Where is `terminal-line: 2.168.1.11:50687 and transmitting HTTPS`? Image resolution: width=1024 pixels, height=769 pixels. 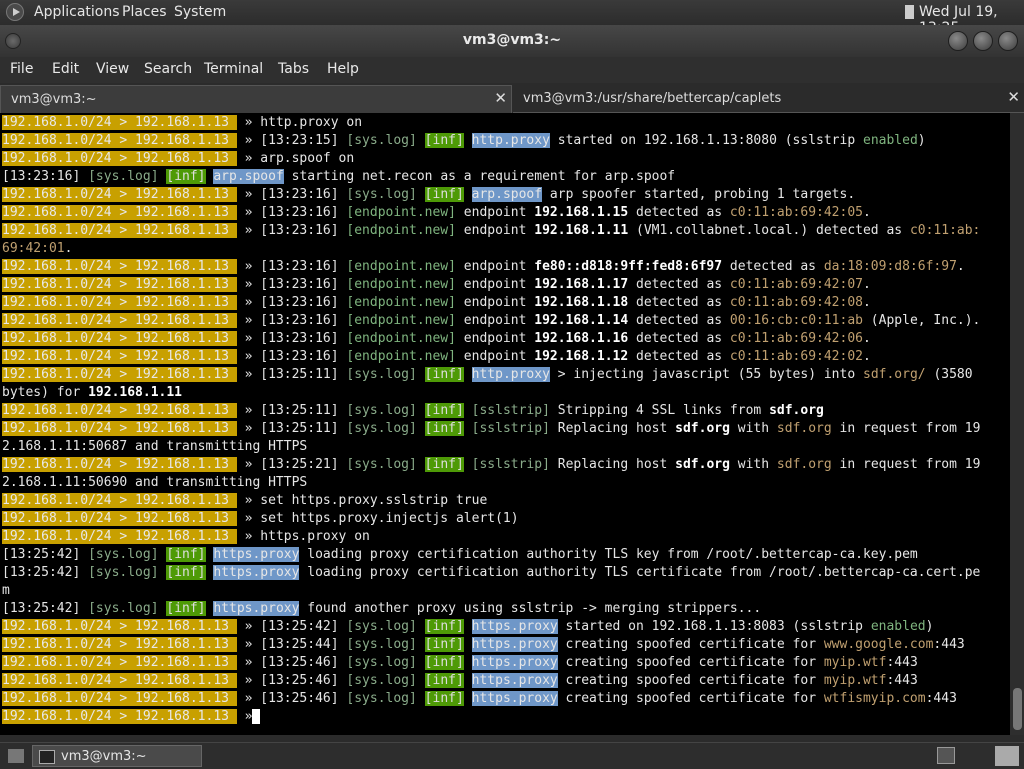
terminal-line: 2.168.1.11:50687 and transmitting HTTPS is located at coordinates (154, 447).